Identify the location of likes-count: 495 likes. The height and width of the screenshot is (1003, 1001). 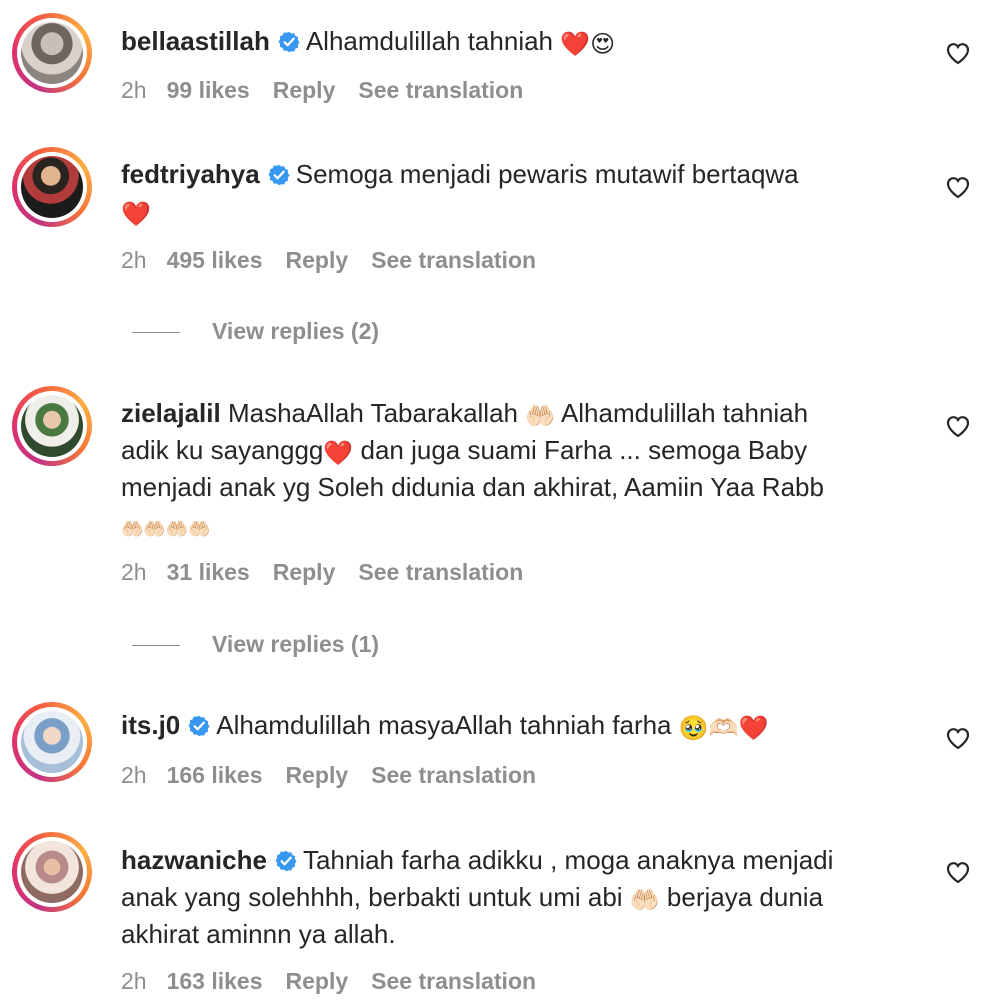
(215, 260).